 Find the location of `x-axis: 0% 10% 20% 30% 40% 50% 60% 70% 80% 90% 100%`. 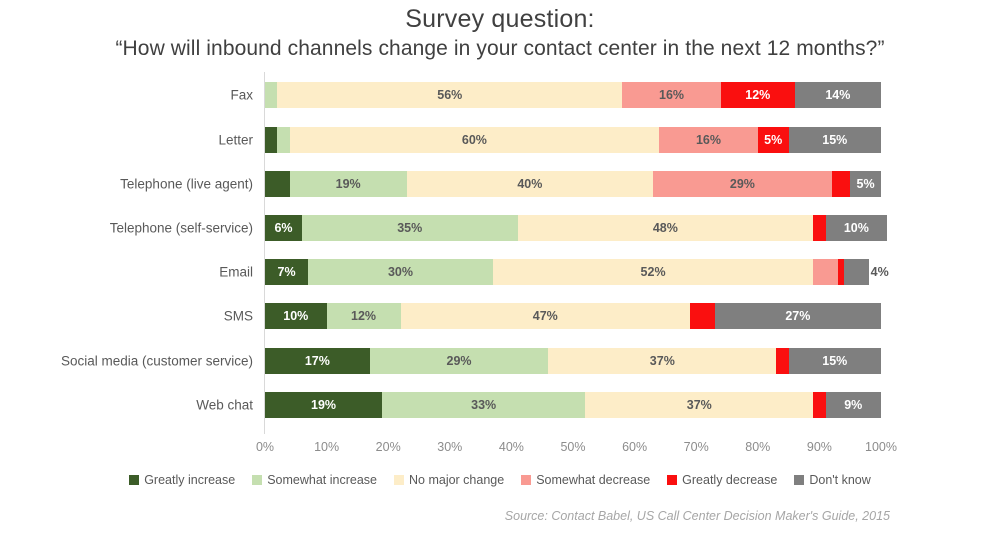

x-axis: 0% 10% 20% 30% 40% 50% 60% 70% 80% 90% 100% is located at coordinates (576, 449).